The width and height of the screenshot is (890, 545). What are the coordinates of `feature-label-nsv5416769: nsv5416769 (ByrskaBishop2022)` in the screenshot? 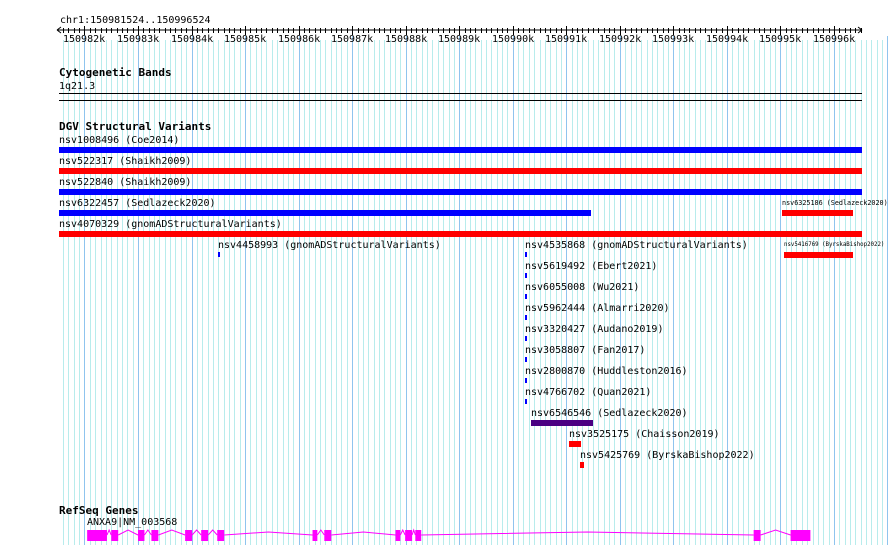 It's located at (834, 245).